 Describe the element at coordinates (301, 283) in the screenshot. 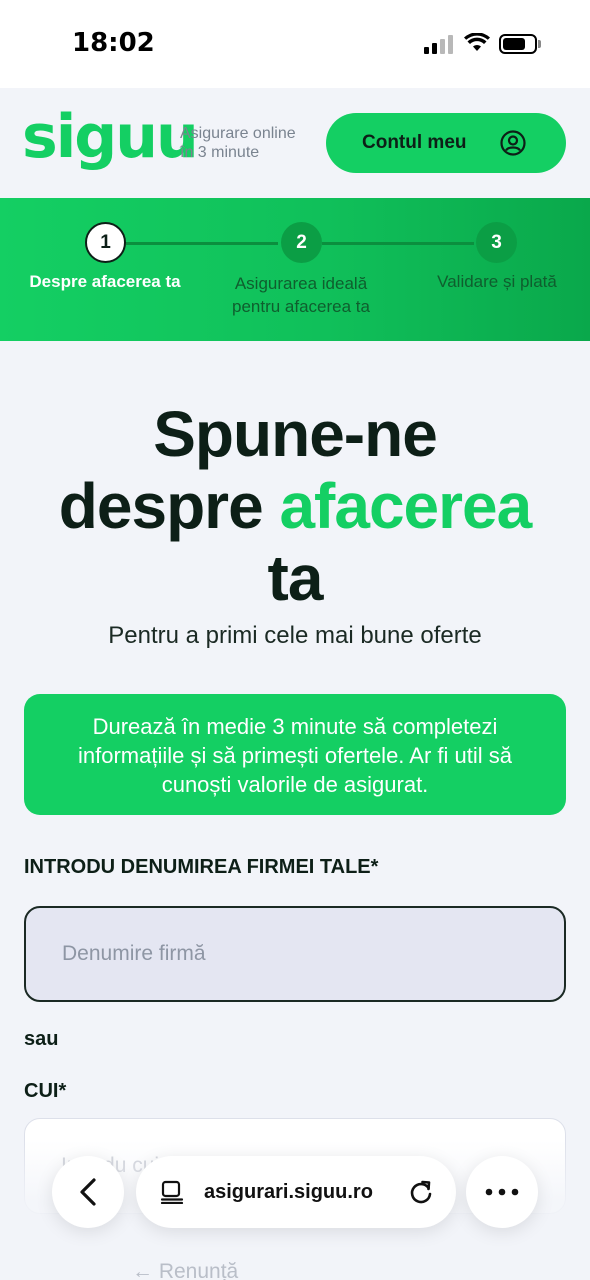

I see `step-2-label-line-1: Asigurarea ideală` at that location.